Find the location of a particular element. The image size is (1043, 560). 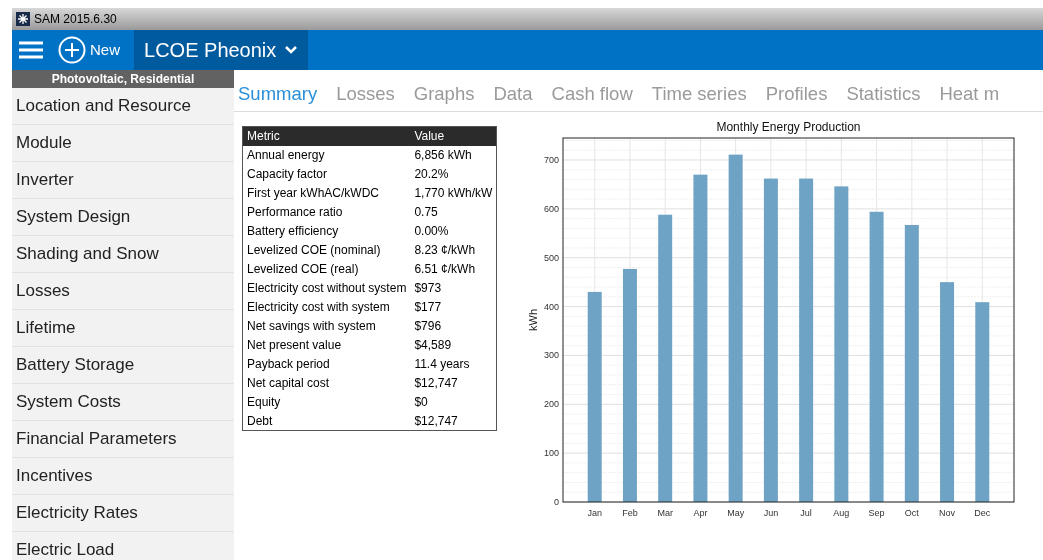

sidebar-header: Photovoltaic, Residential is located at coordinates (123, 79).